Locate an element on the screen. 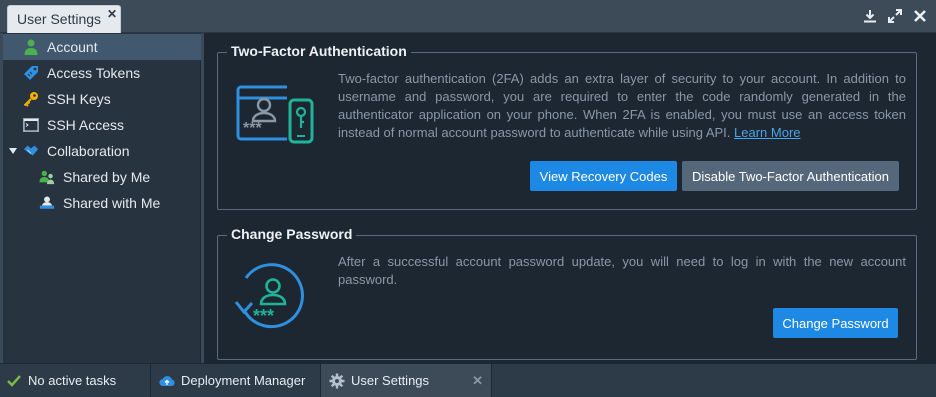 The image size is (936, 397). sidebar-item-ssh-access: SSH Access is located at coordinates (102, 125).